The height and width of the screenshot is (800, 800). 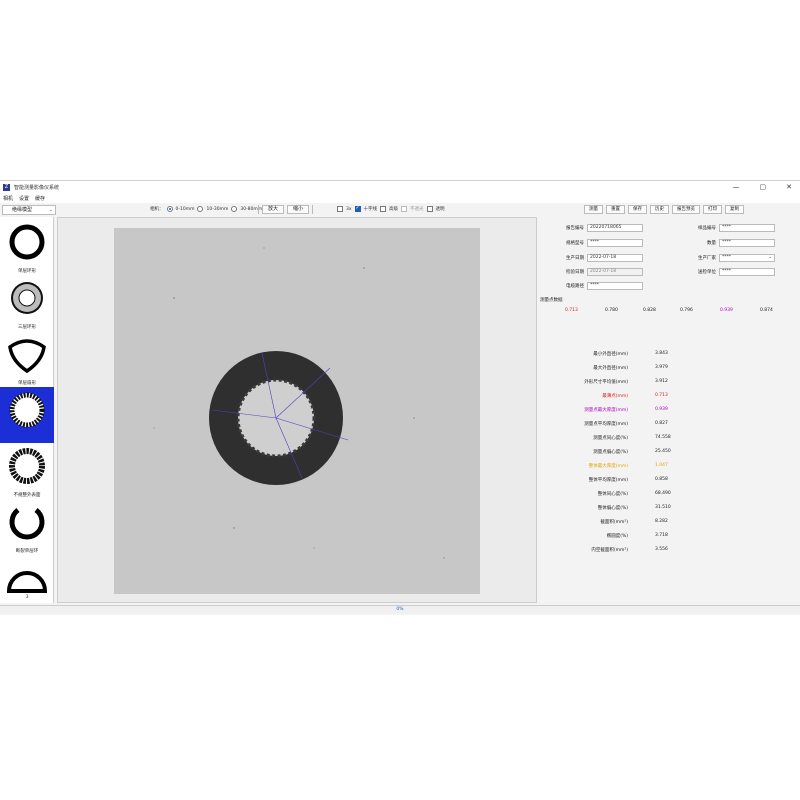 What do you see at coordinates (747, 258) in the screenshot?
I see `manufacturer-select: **** ⌄` at bounding box center [747, 258].